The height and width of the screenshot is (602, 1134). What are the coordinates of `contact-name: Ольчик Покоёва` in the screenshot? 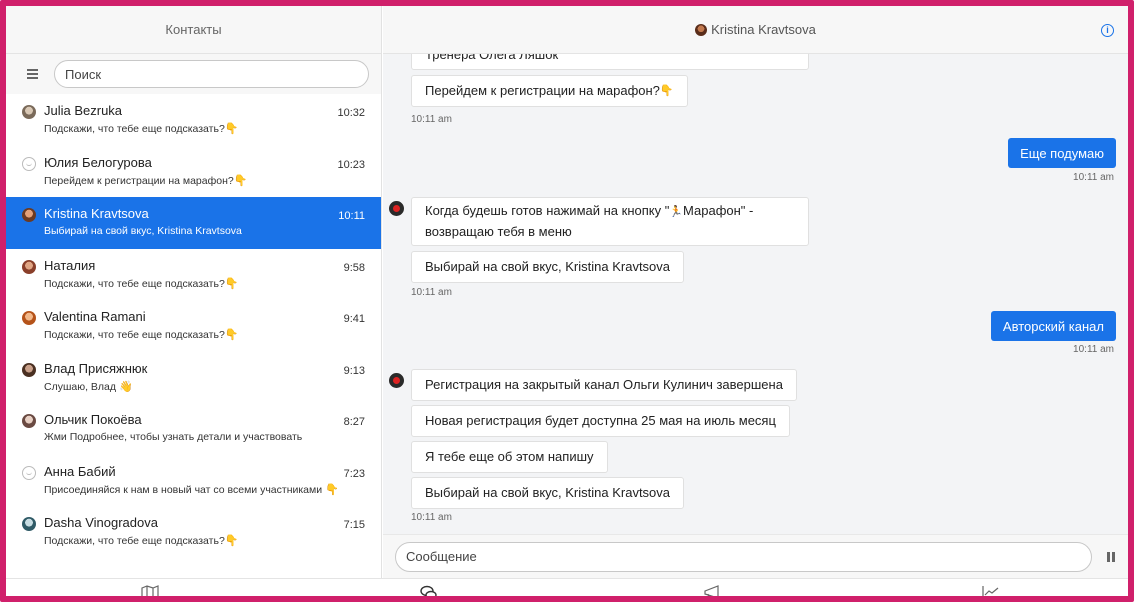 It's located at (93, 419).